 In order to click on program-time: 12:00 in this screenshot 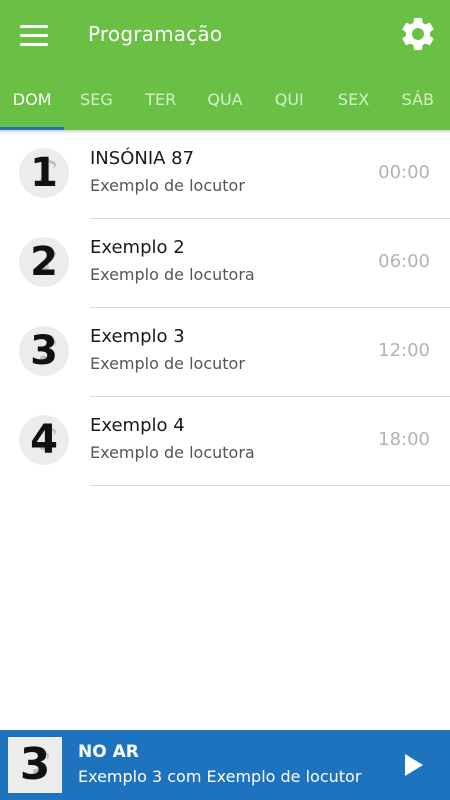, I will do `click(404, 350)`.